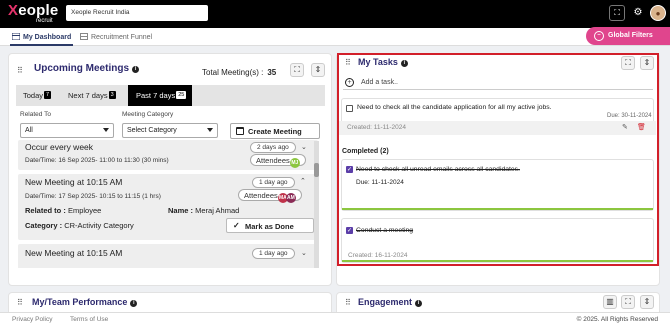 This screenshot has width=670, height=326. What do you see at coordinates (349, 82) in the screenshot?
I see `plus-icon: +` at bounding box center [349, 82].